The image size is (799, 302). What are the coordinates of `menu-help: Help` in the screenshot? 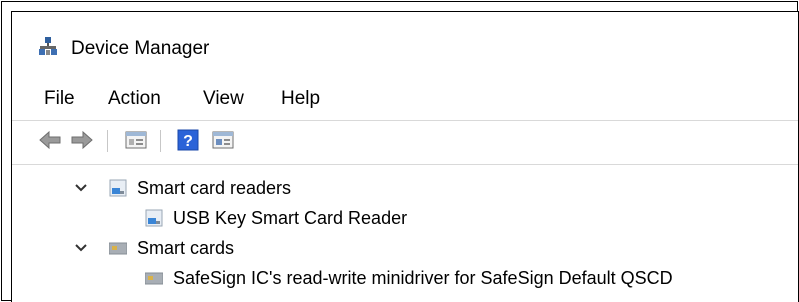 It's located at (300, 99).